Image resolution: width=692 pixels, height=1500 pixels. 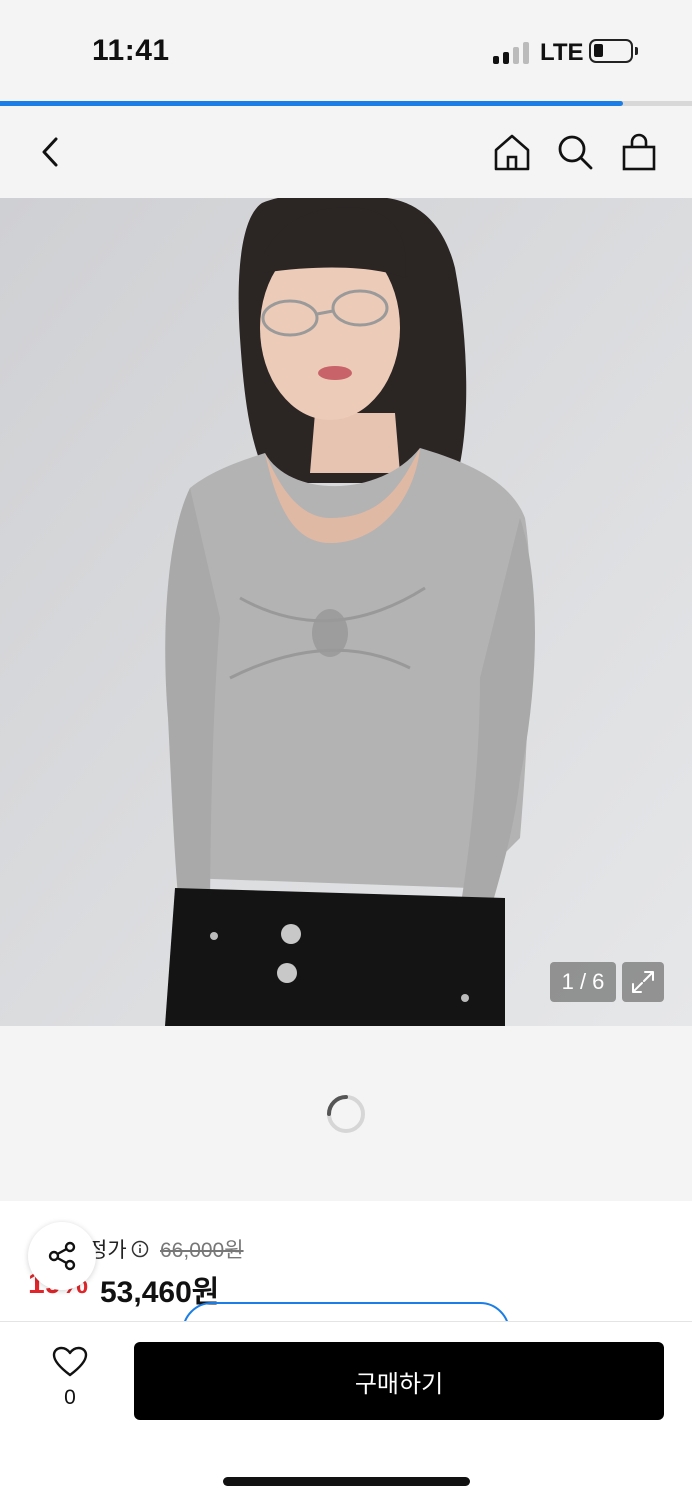 I want to click on shopping-bag-icon, so click(x=639, y=152).